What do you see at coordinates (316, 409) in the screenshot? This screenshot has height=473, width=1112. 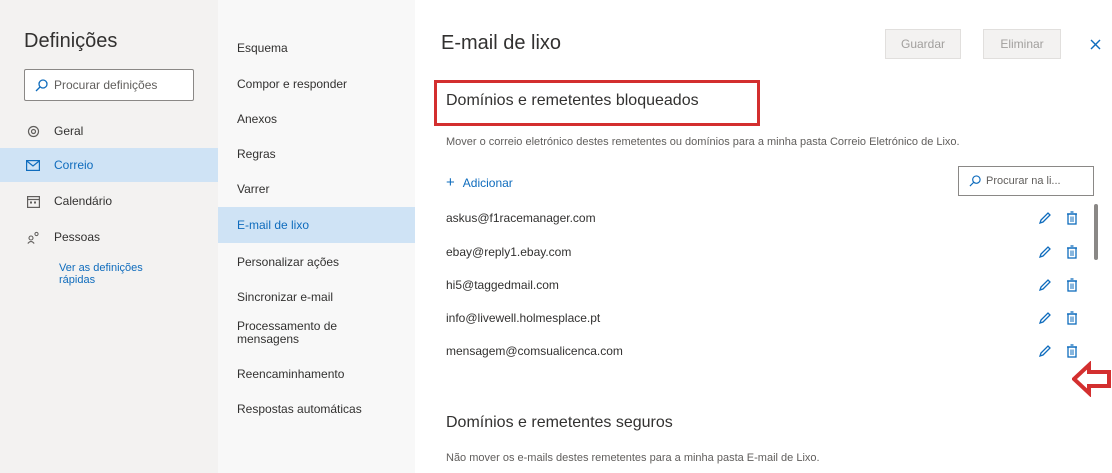 I see `submenu-item-respostas: Respostas automáticas` at bounding box center [316, 409].